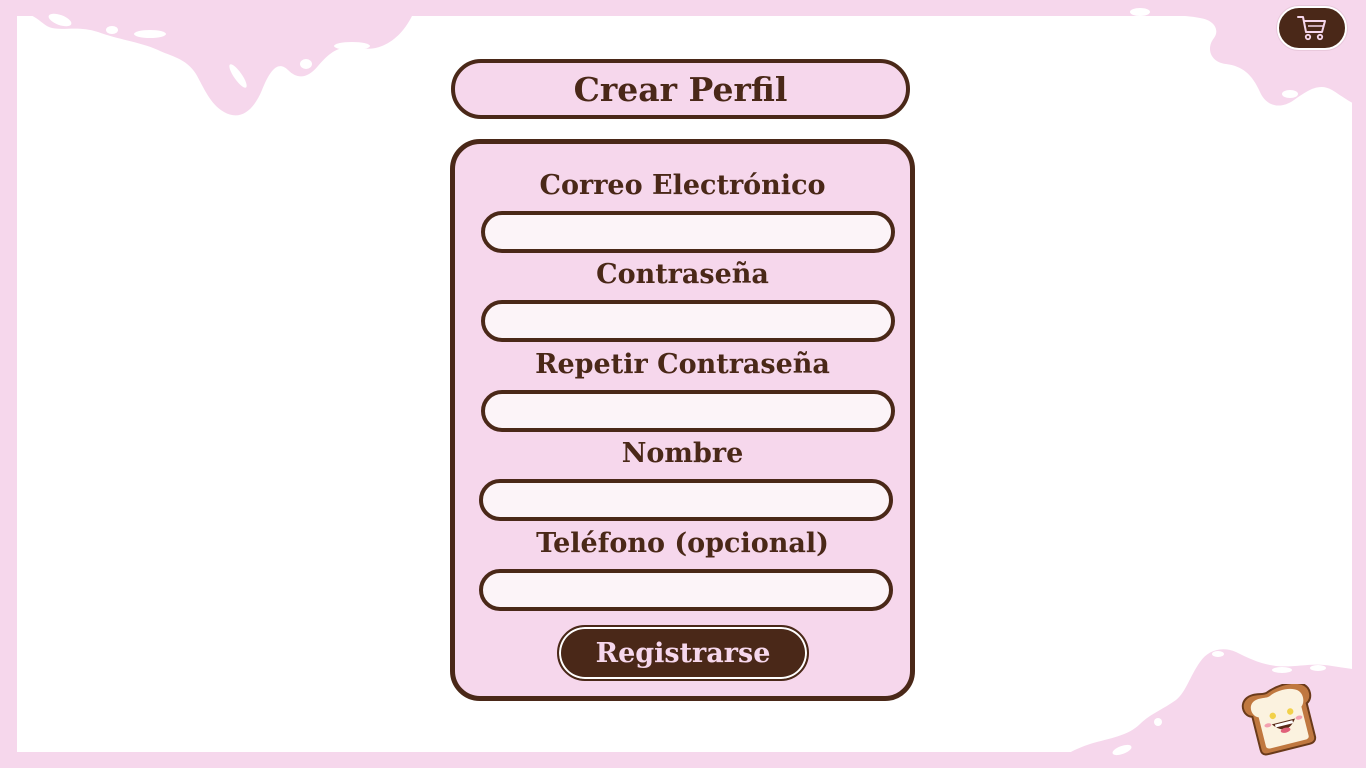 The height and width of the screenshot is (768, 1366). Describe the element at coordinates (688, 232) in the screenshot. I see `email-field` at that location.